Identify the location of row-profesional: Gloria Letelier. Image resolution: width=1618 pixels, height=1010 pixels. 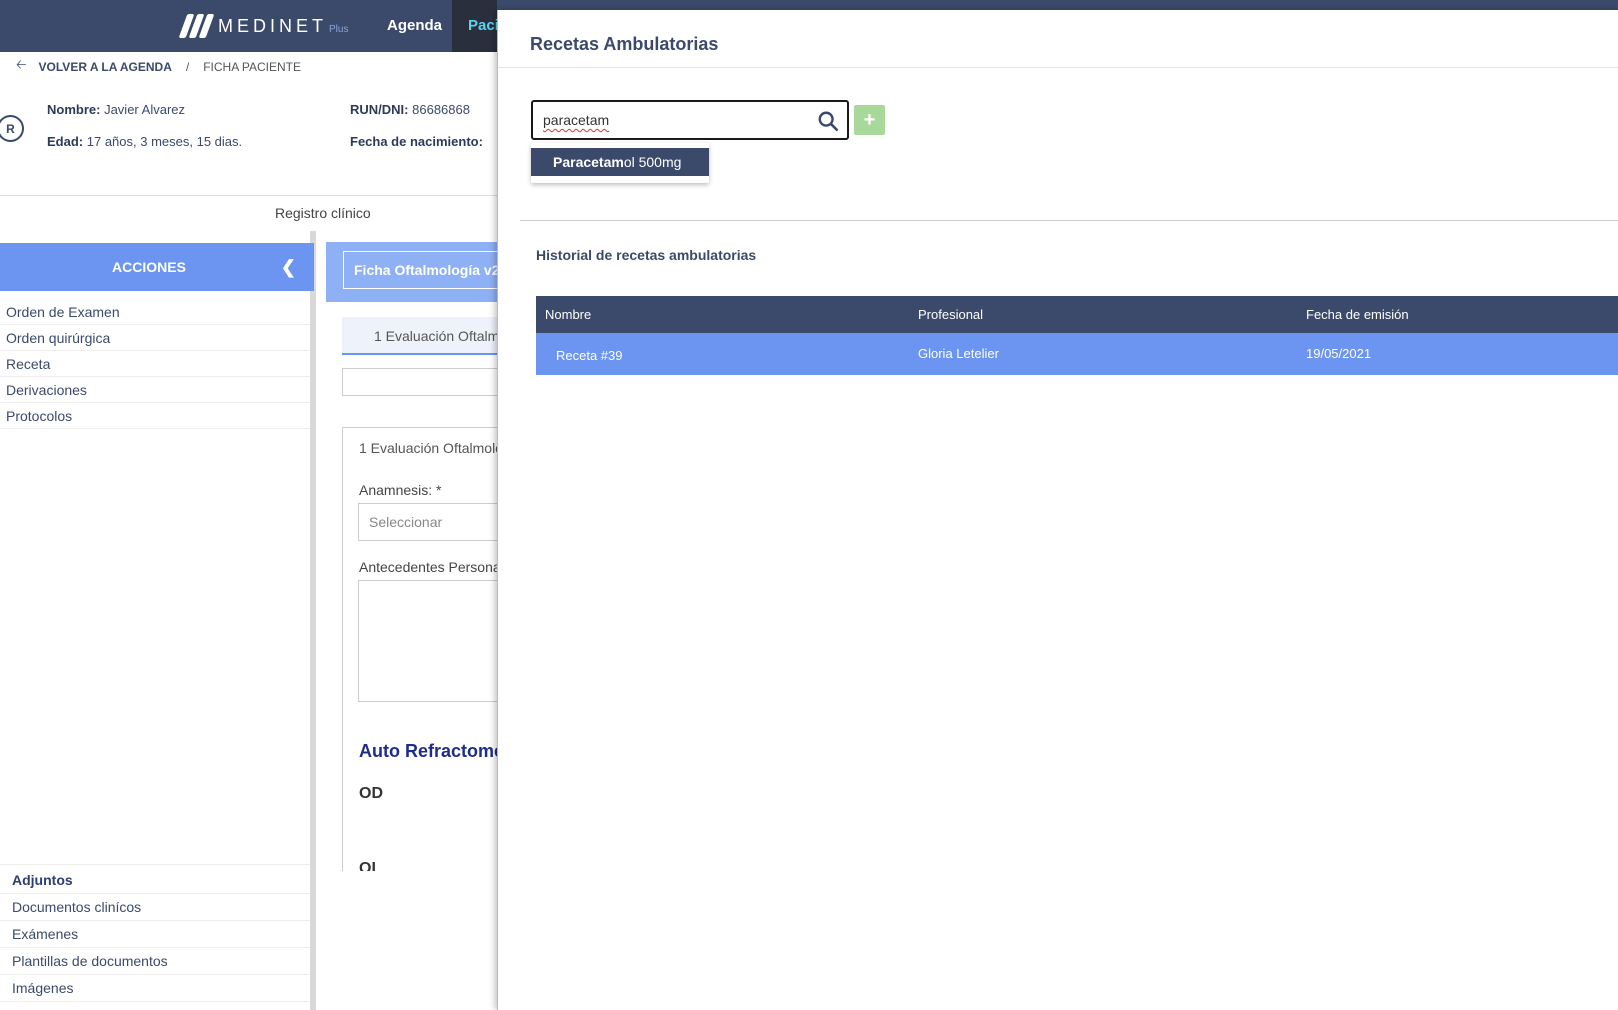
(958, 353).